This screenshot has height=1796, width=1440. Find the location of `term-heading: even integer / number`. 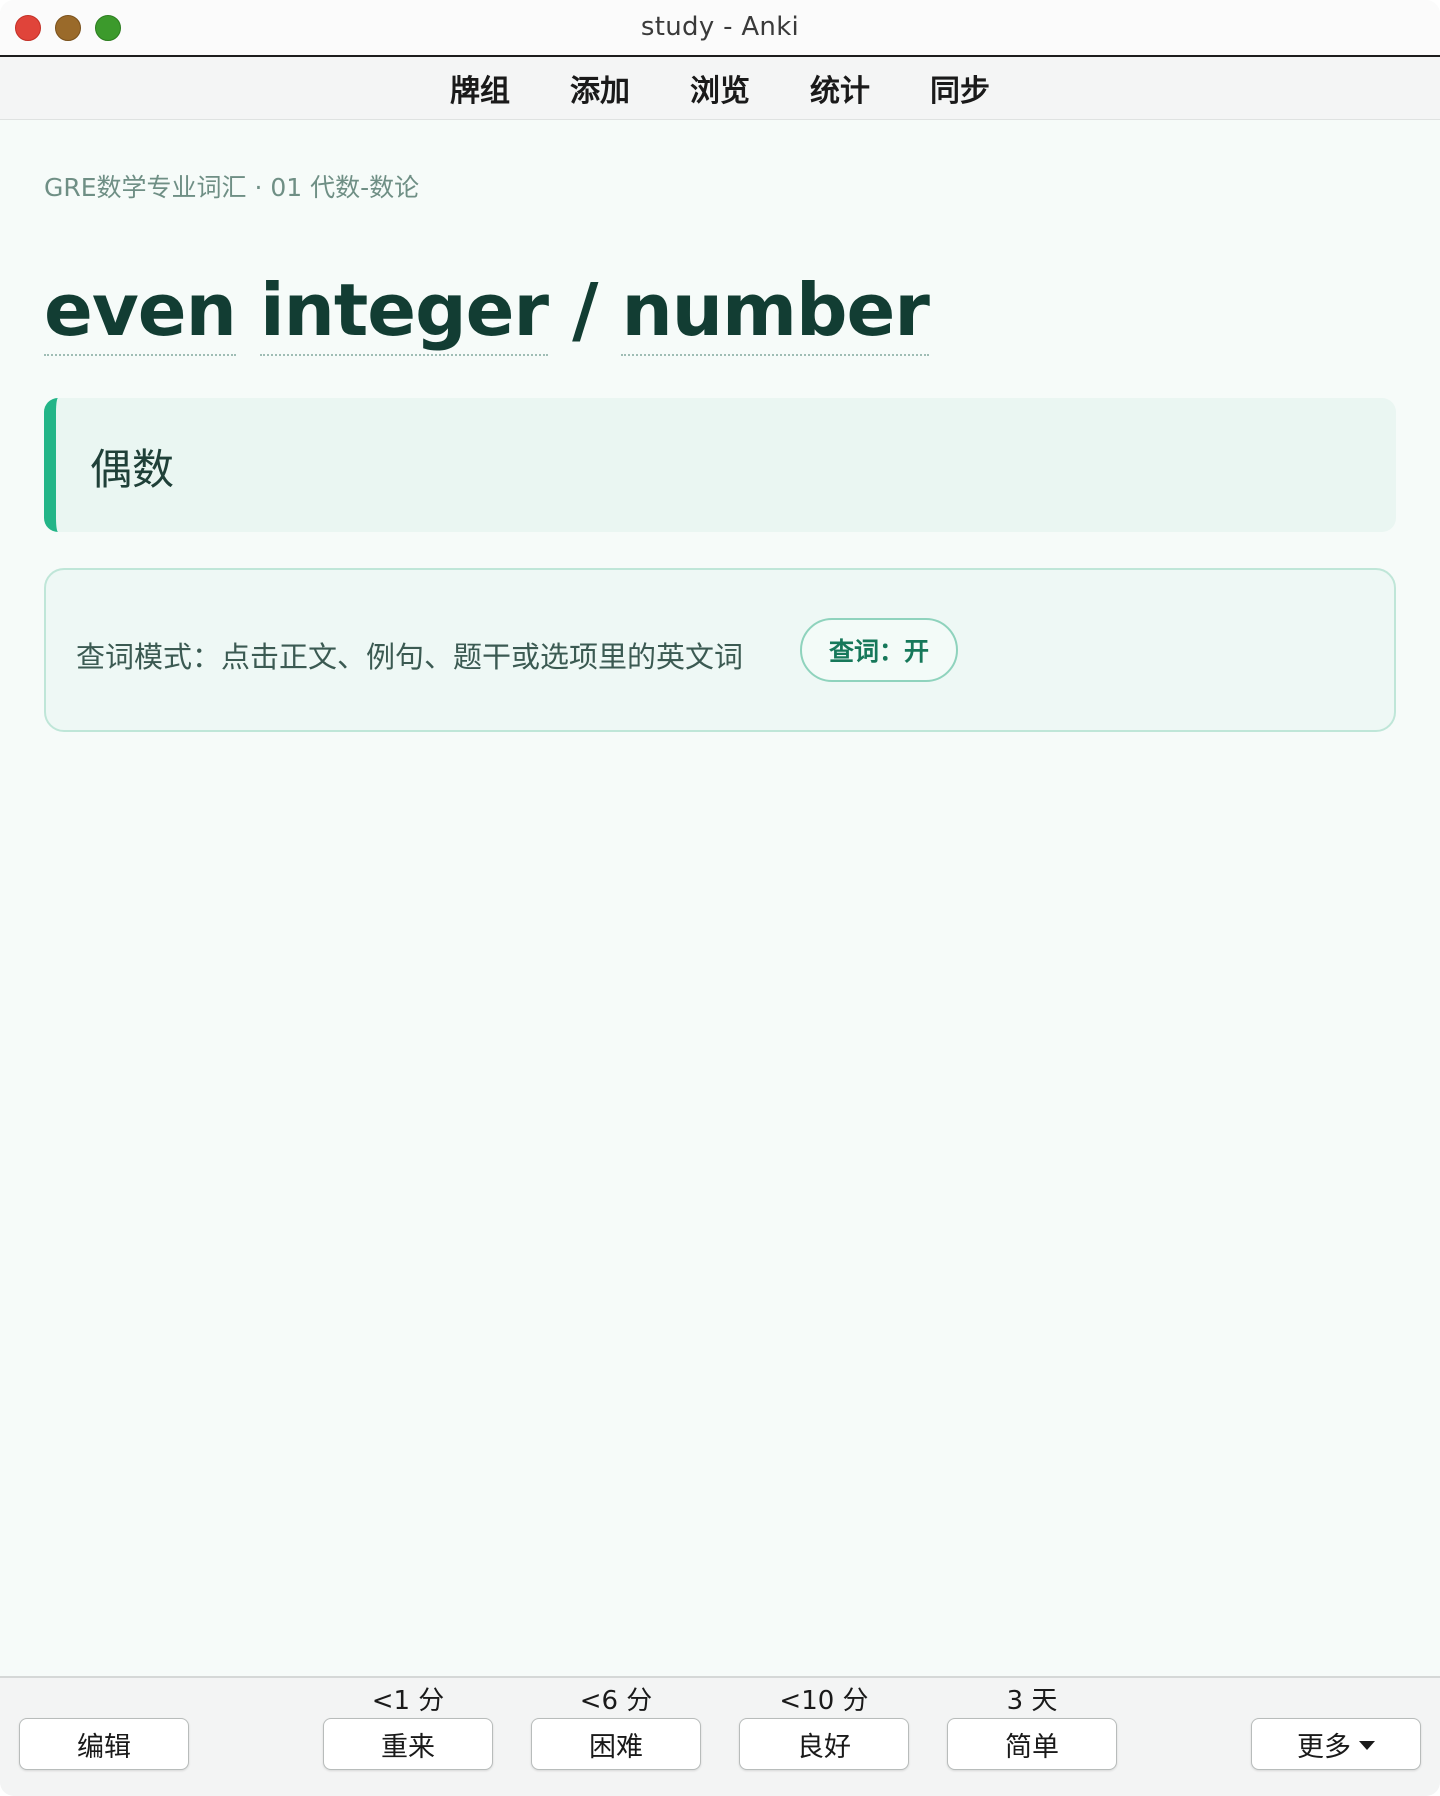

term-heading: even integer / number is located at coordinates (487, 312).